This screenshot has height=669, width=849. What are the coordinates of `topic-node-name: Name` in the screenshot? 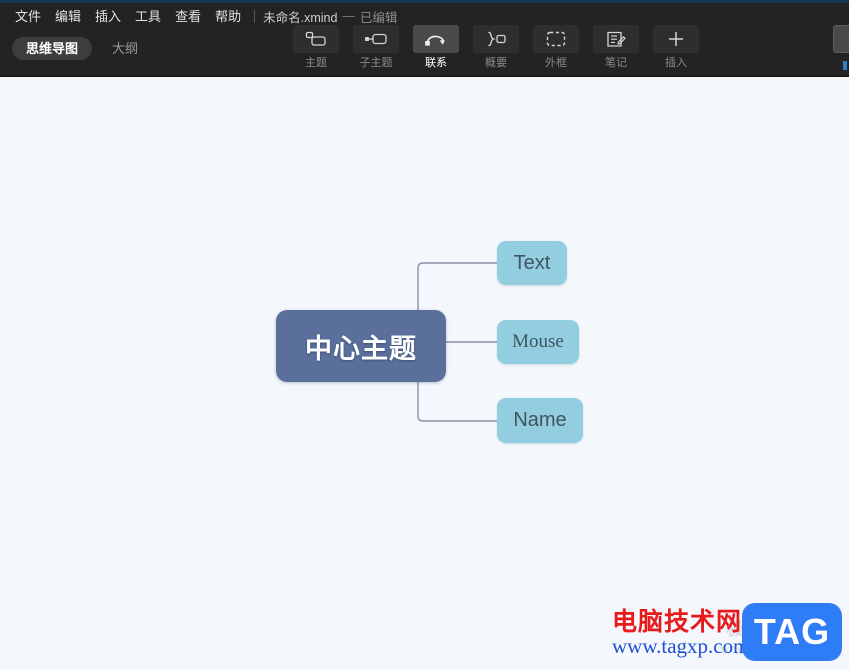 It's located at (540, 420).